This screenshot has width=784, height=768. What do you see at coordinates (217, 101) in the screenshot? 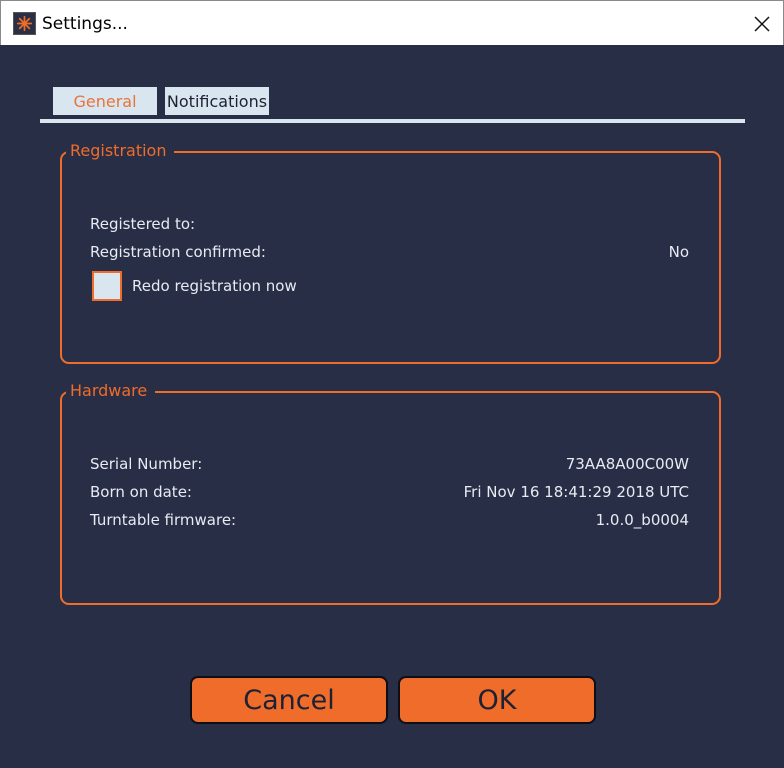
I see `tab-notifications: Notifications` at bounding box center [217, 101].